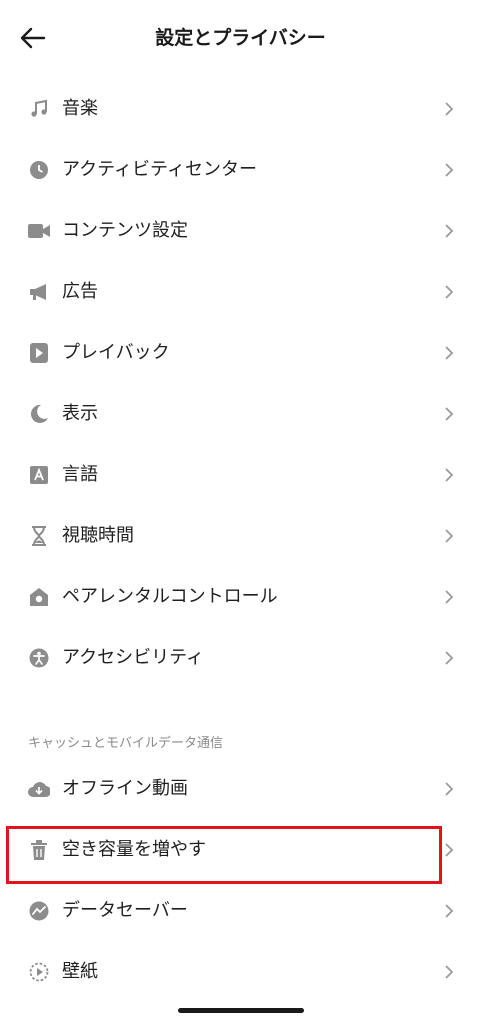  Describe the element at coordinates (39, 231) in the screenshot. I see `video-camera-icon` at that location.